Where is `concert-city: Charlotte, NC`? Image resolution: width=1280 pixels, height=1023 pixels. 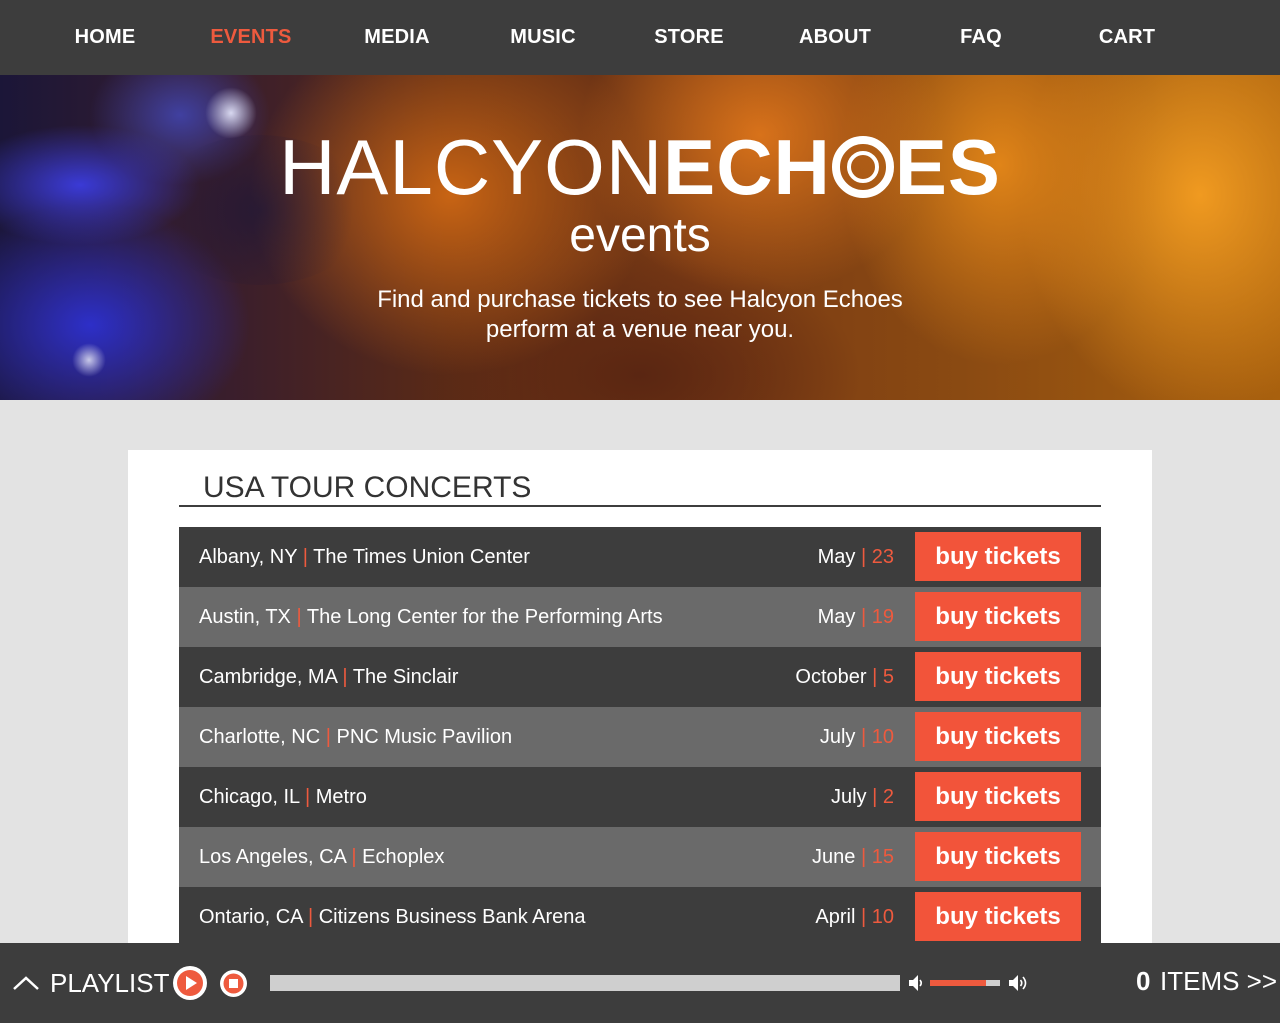 concert-city: Charlotte, NC is located at coordinates (260, 737).